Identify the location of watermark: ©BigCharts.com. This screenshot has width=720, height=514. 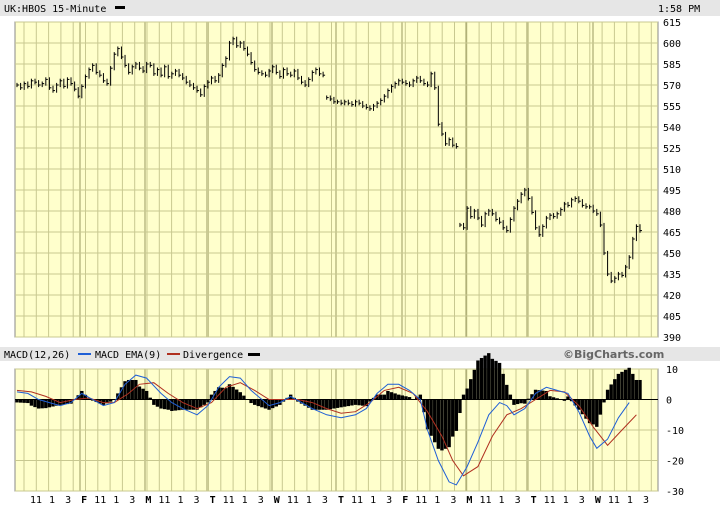
(613, 354).